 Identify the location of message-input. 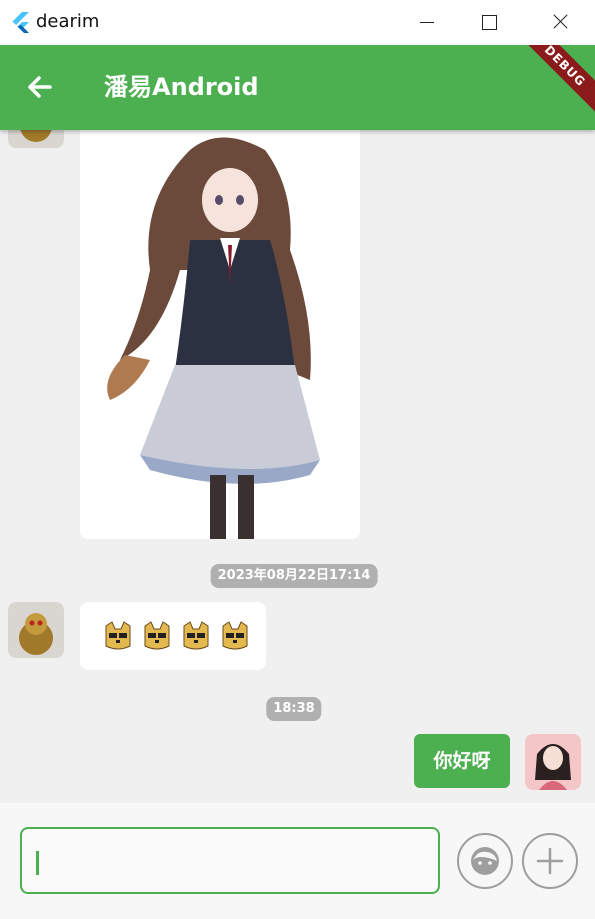
(230, 860).